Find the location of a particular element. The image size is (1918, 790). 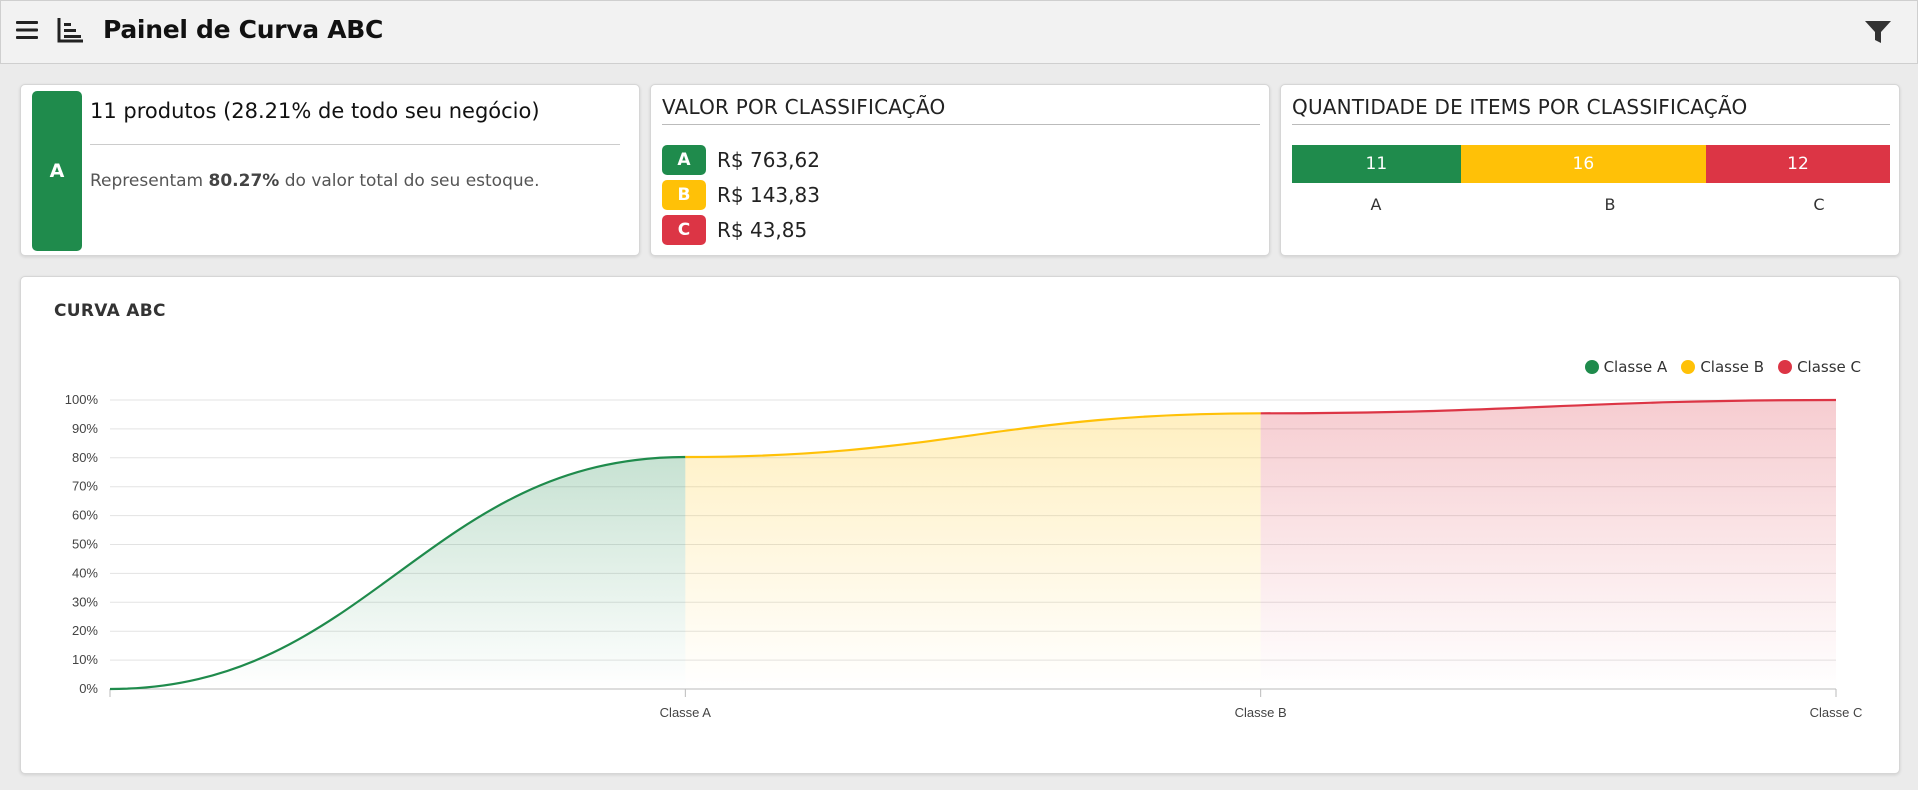

legend-item-classe-b: Classe B is located at coordinates (1722, 367).